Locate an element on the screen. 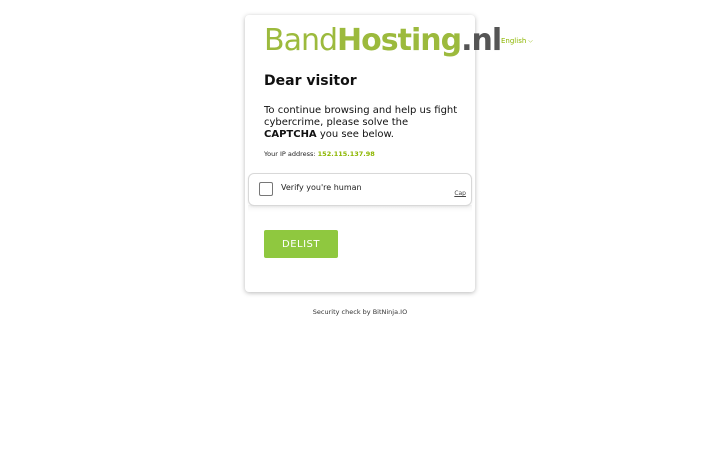 The width and height of the screenshot is (720, 450). verify-checkbox is located at coordinates (266, 189).